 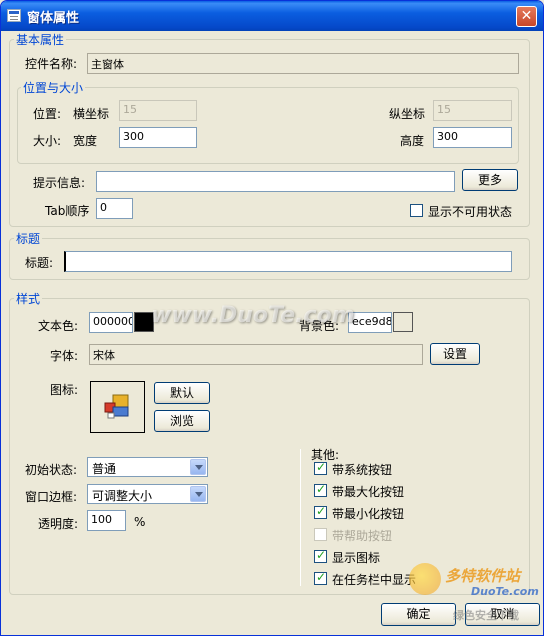 What do you see at coordinates (51, 64) in the screenshot?
I see `control-name-label: 控件名称:` at bounding box center [51, 64].